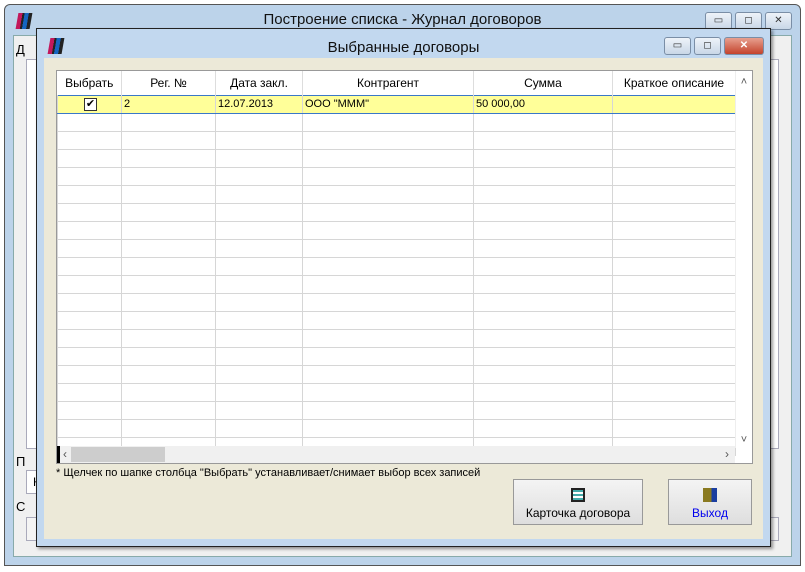 This screenshot has width=805, height=572. I want to click on column-header-description: Краткое описание, so click(674, 83).